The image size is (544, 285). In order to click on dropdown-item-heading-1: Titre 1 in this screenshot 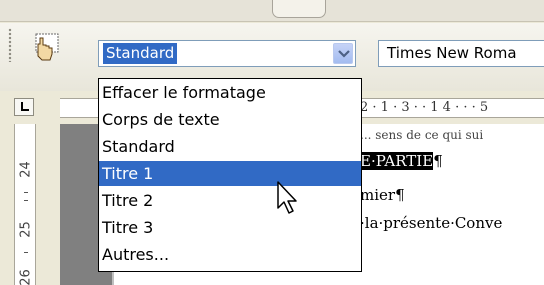, I will do `click(230, 173)`.